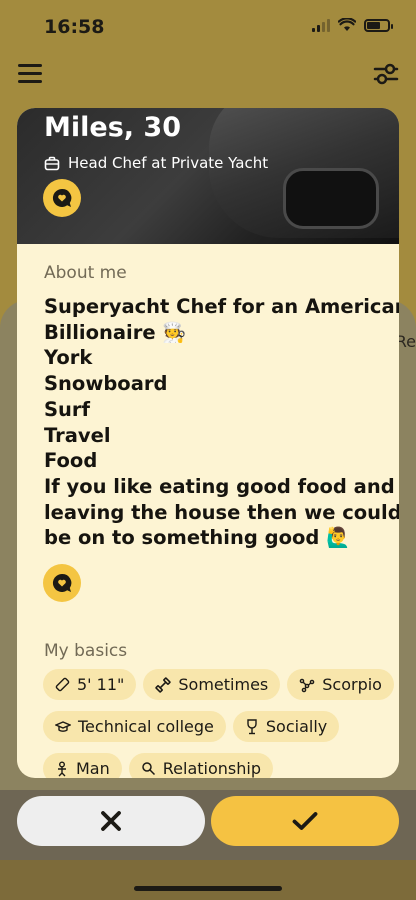 The image size is (416, 900). What do you see at coordinates (62, 684) in the screenshot?
I see `ruler-icon` at bounding box center [62, 684].